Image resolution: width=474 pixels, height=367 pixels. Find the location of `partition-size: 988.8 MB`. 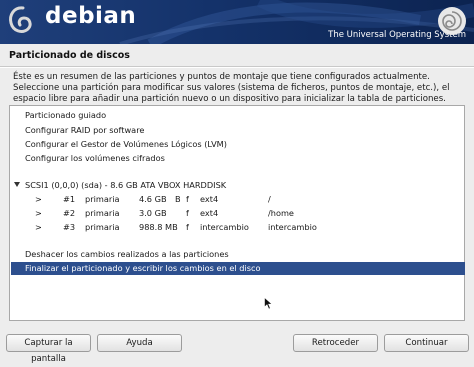

partition-size: 988.8 MB is located at coordinates (158, 227).